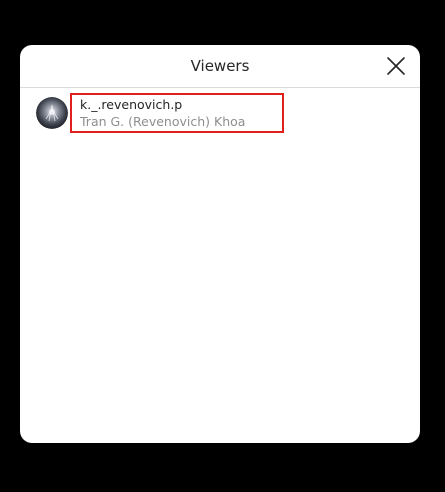  Describe the element at coordinates (177, 113) in the screenshot. I see `highlight-box` at that location.